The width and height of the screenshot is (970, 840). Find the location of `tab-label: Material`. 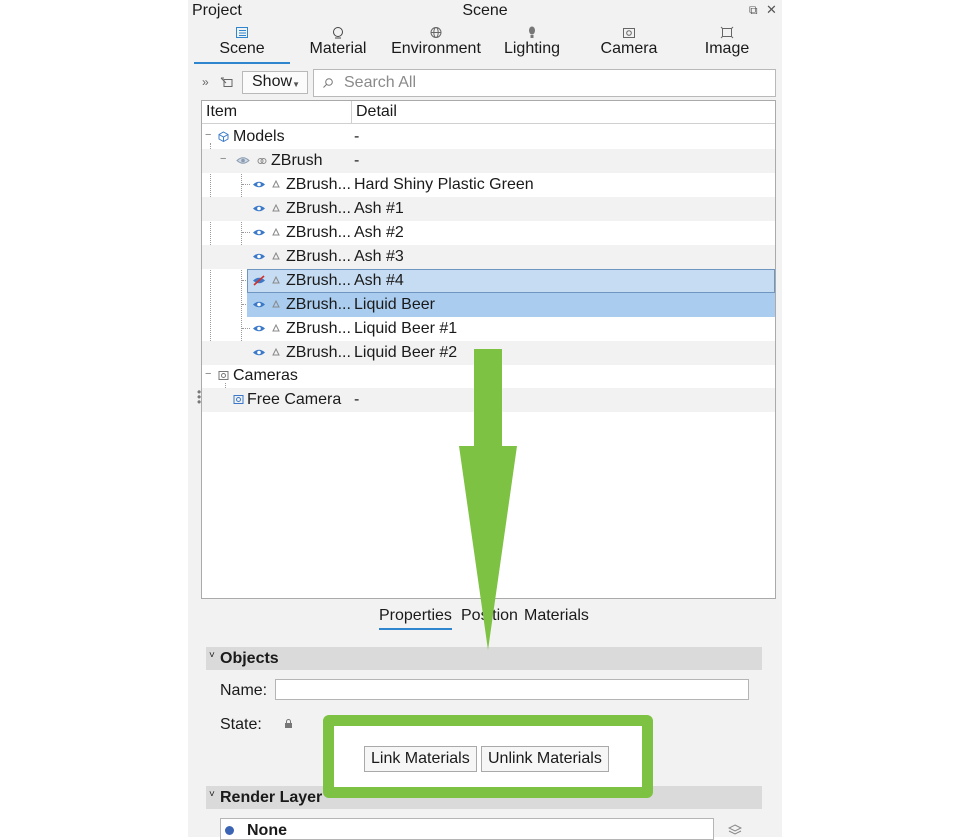

tab-label: Material is located at coordinates (338, 48).